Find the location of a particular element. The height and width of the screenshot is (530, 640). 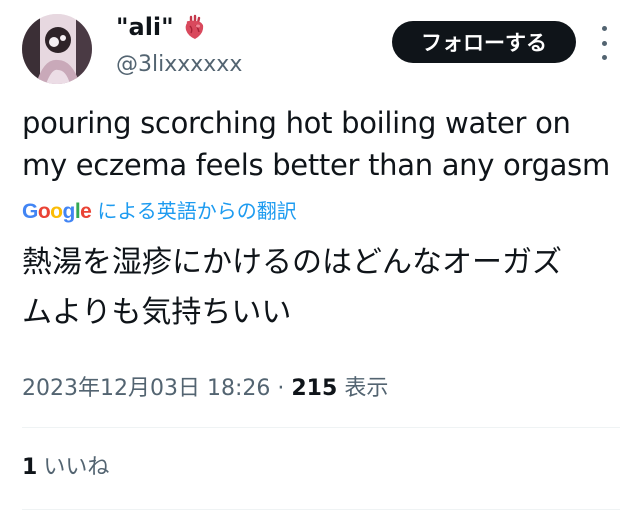

tweet-timestamp: 2023年12月03日 18:26 is located at coordinates (146, 388).